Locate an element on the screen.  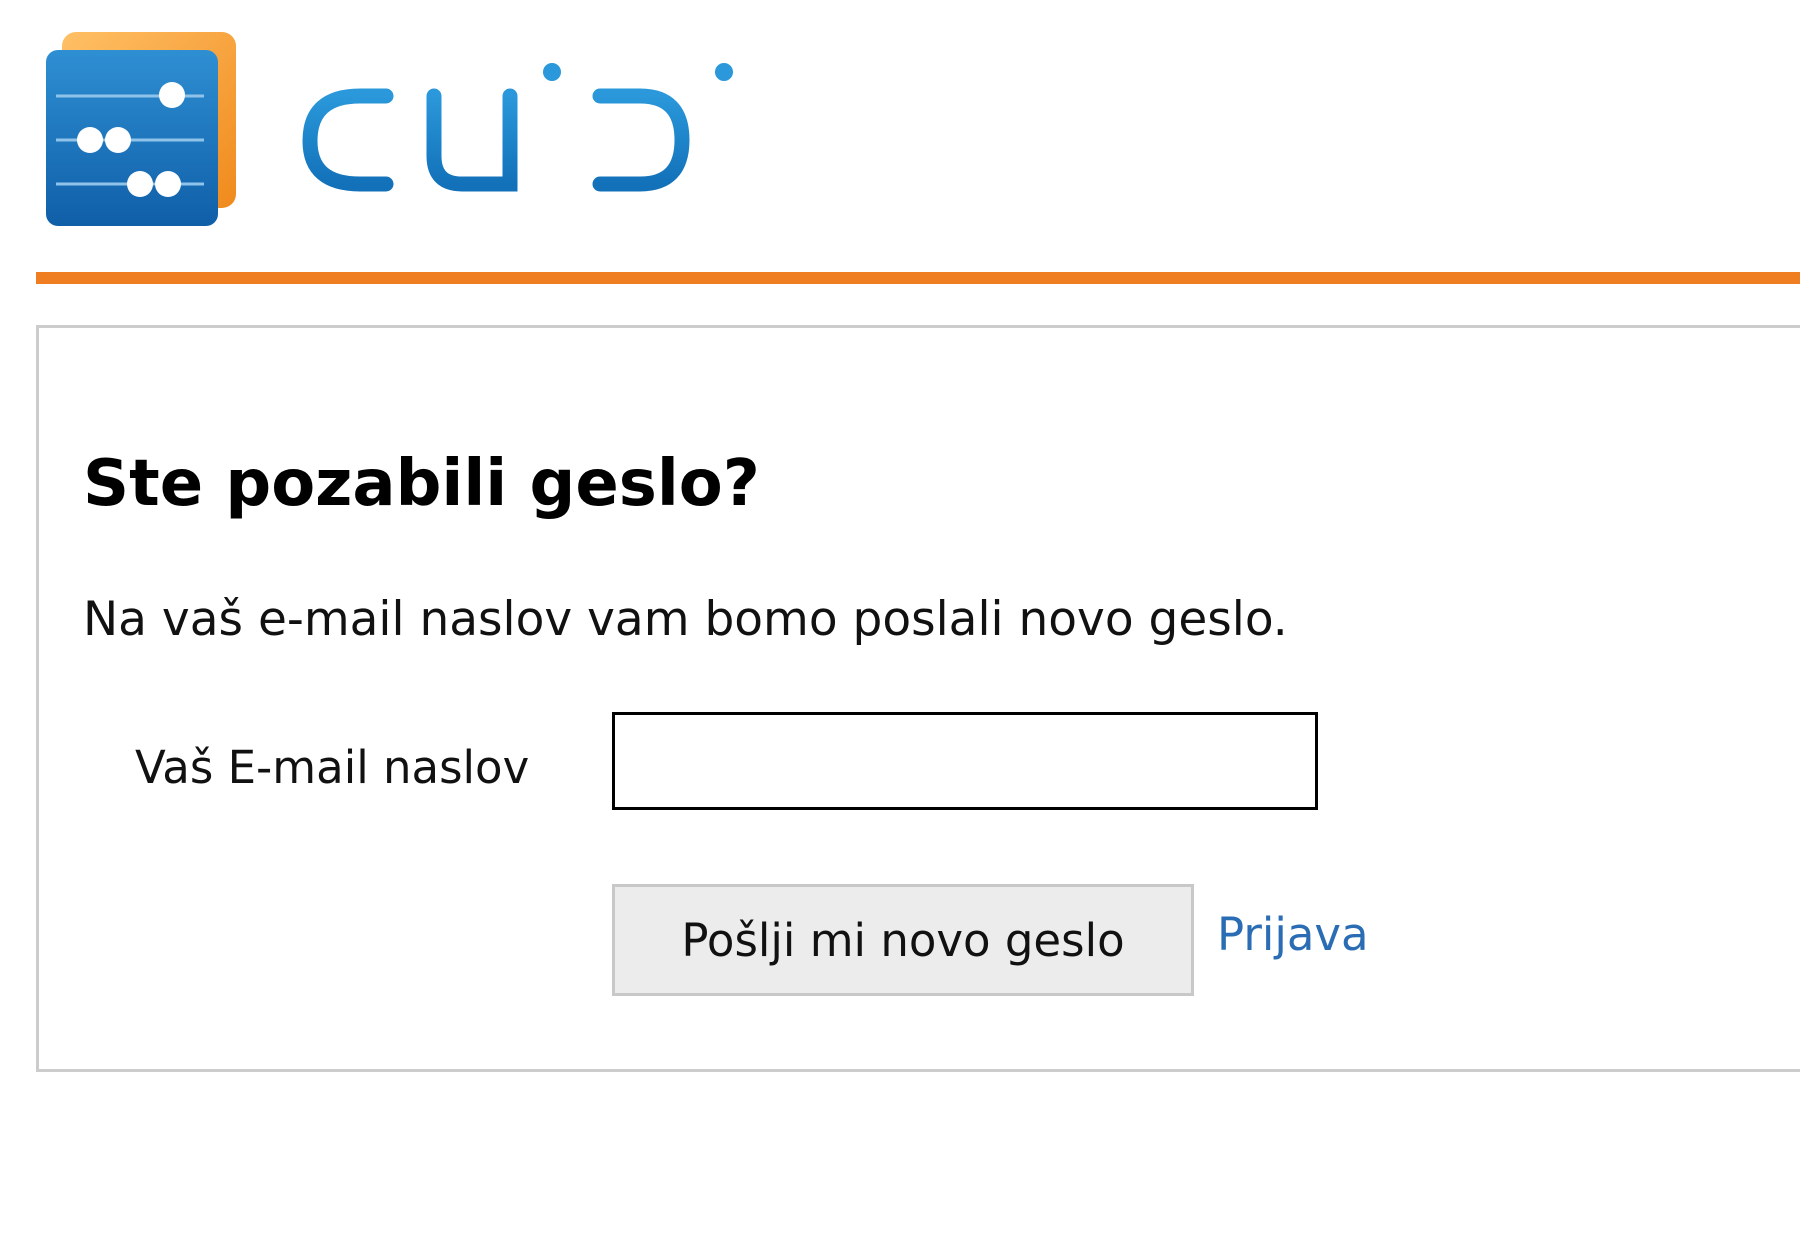
home-logo-link is located at coordinates (404, 130).